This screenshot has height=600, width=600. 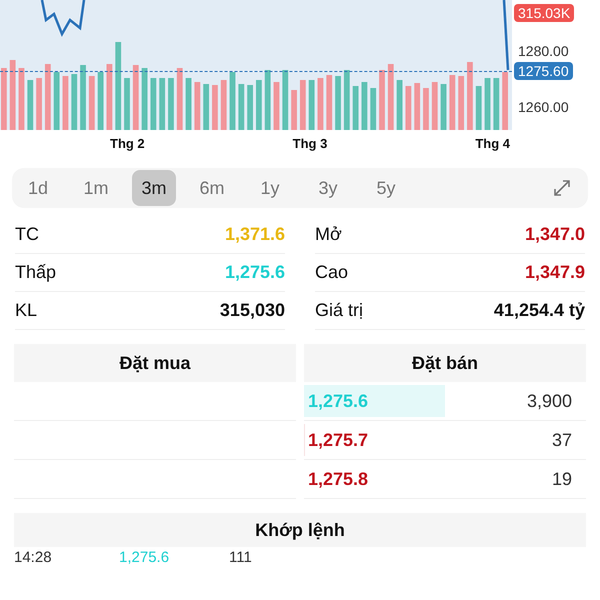 I want to click on stat-value: 315,030, so click(x=252, y=310).